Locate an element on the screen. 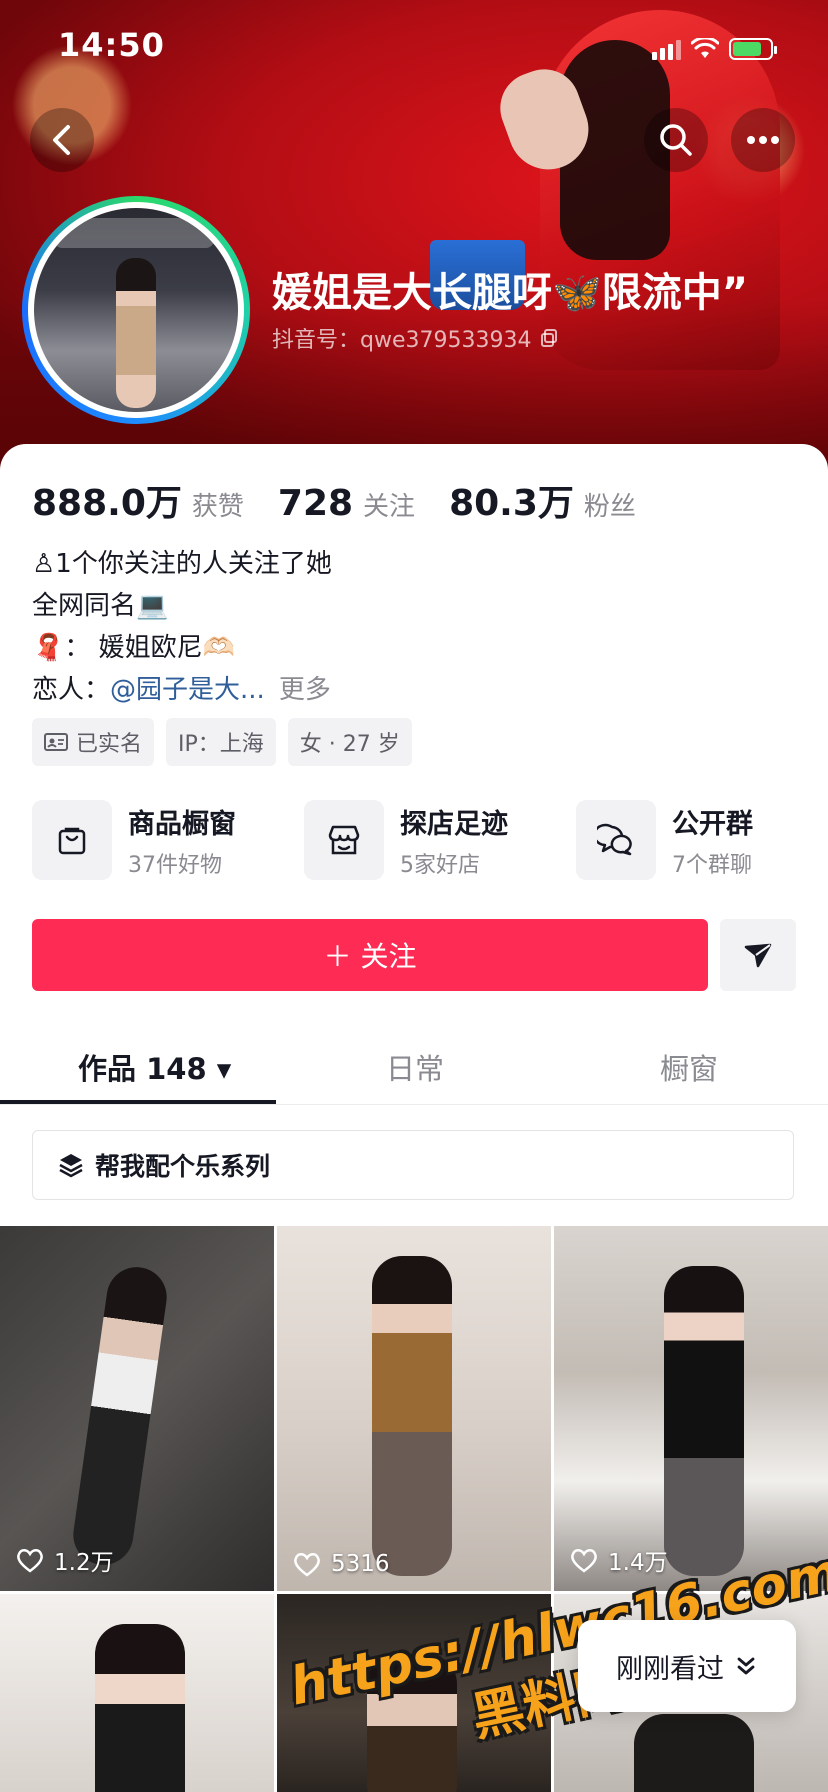 Image resolution: width=828 pixels, height=1792 pixels. video-thumbnail is located at coordinates (137, 1693).